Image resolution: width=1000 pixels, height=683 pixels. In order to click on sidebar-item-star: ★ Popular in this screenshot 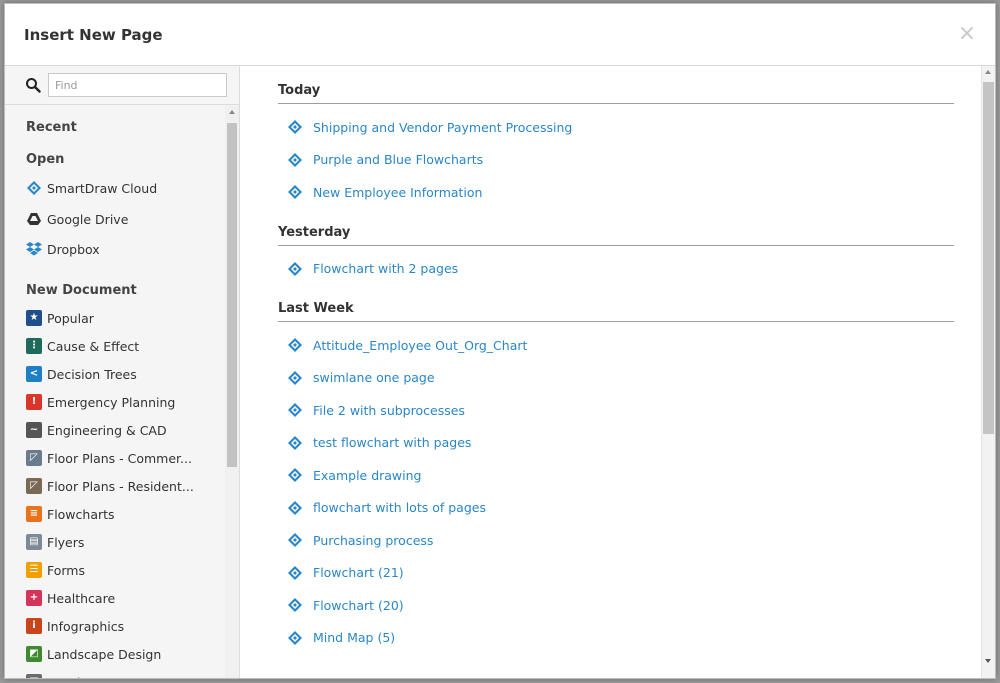, I will do `click(60, 318)`.